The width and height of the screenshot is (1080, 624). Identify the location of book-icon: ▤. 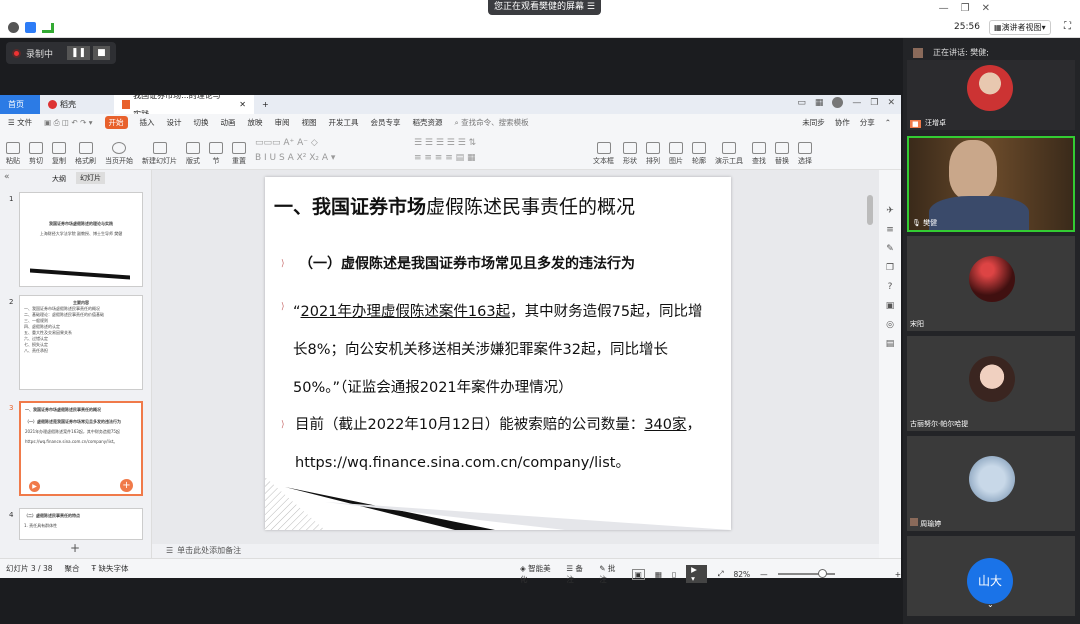
(890, 344).